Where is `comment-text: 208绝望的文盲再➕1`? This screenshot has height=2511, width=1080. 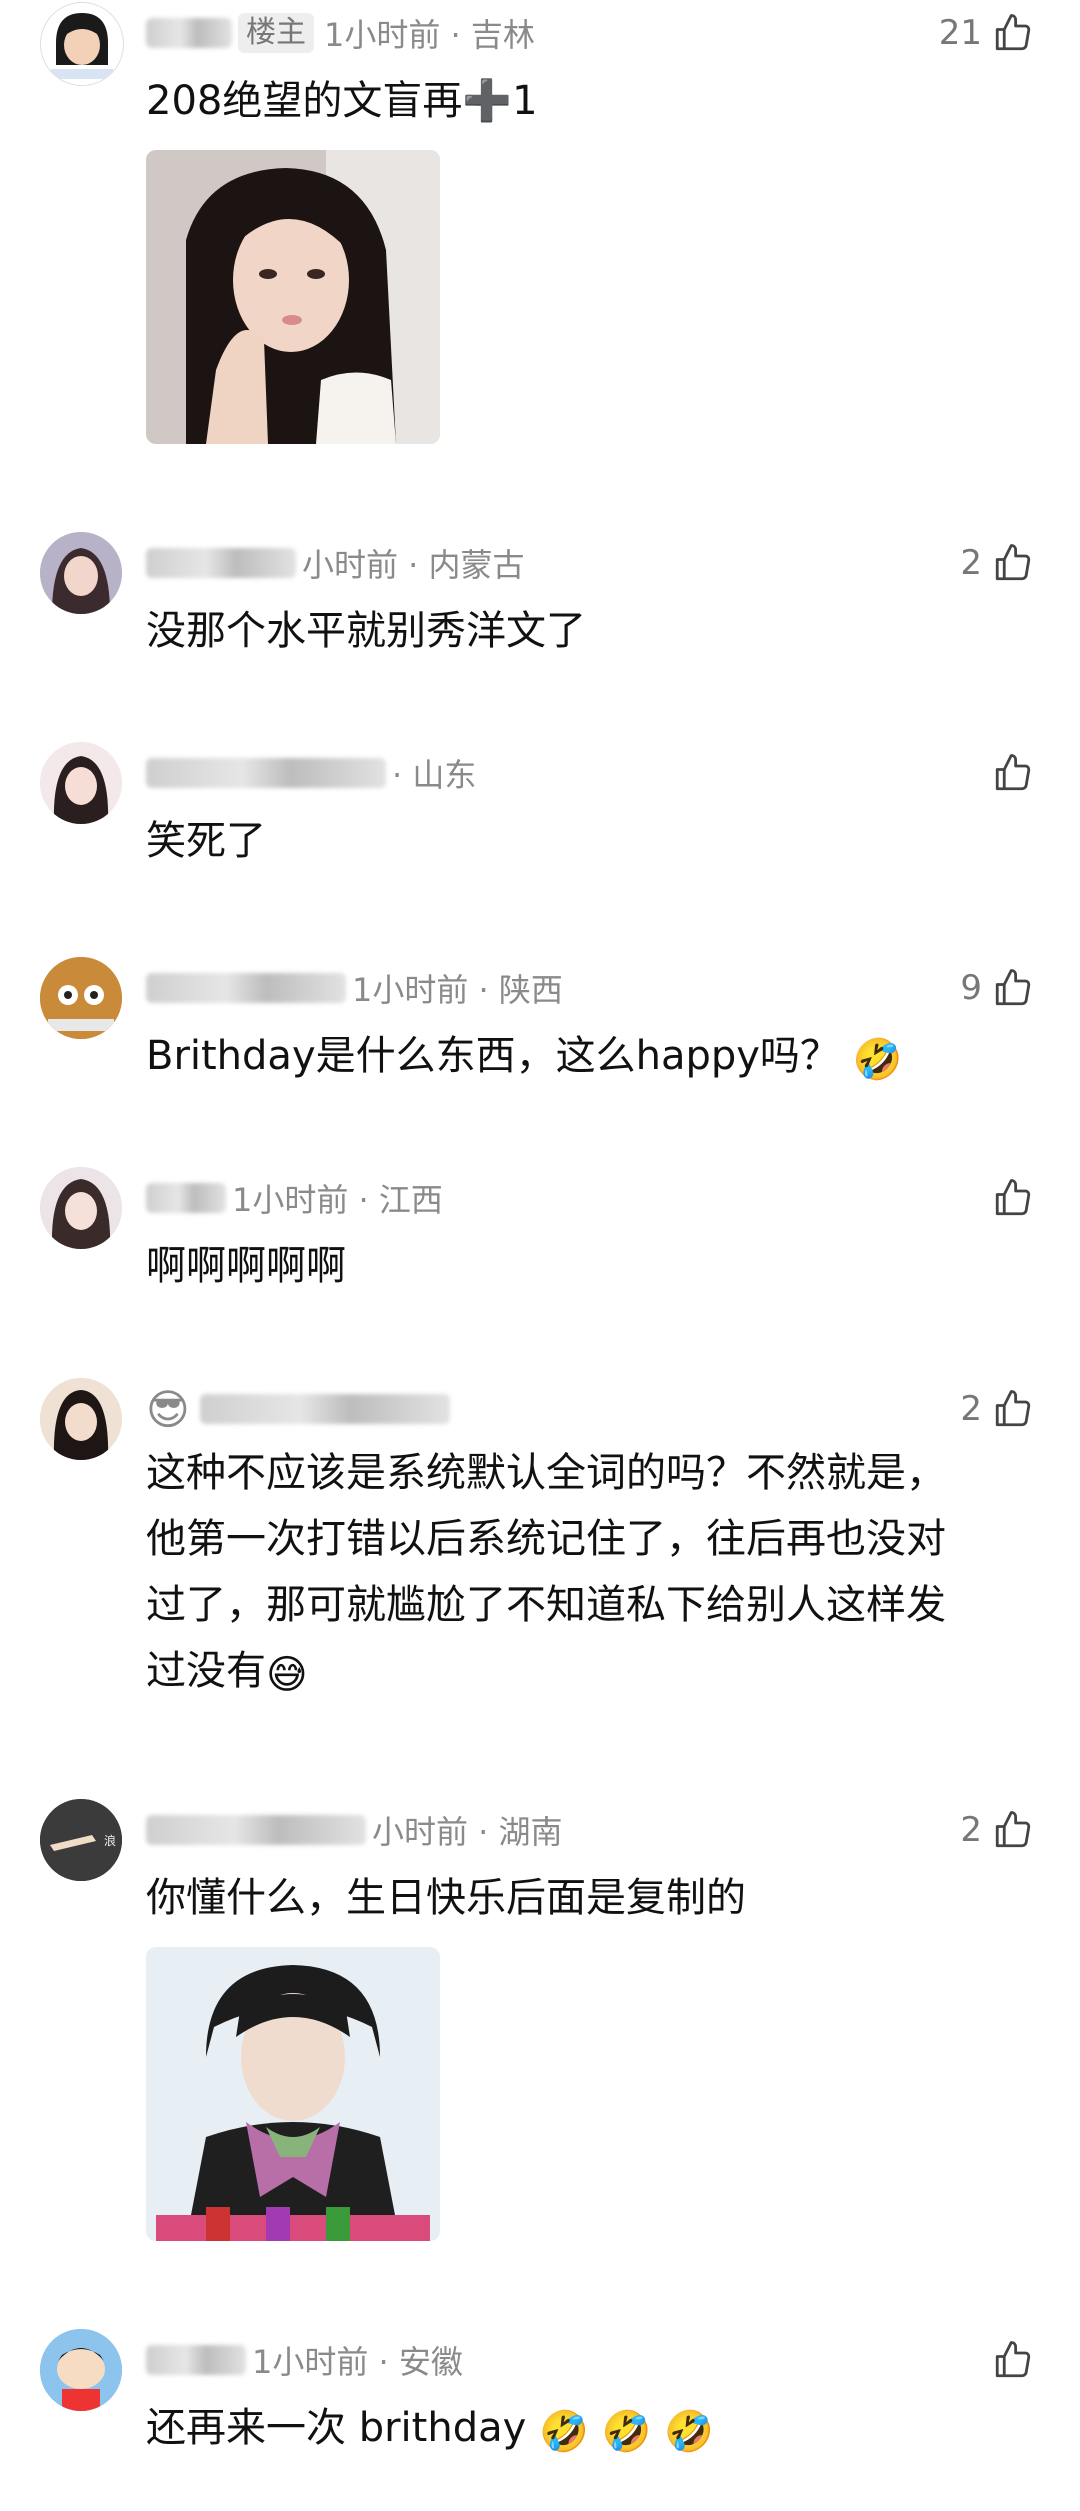 comment-text: 208绝望的文盲再➕1 is located at coordinates (342, 101).